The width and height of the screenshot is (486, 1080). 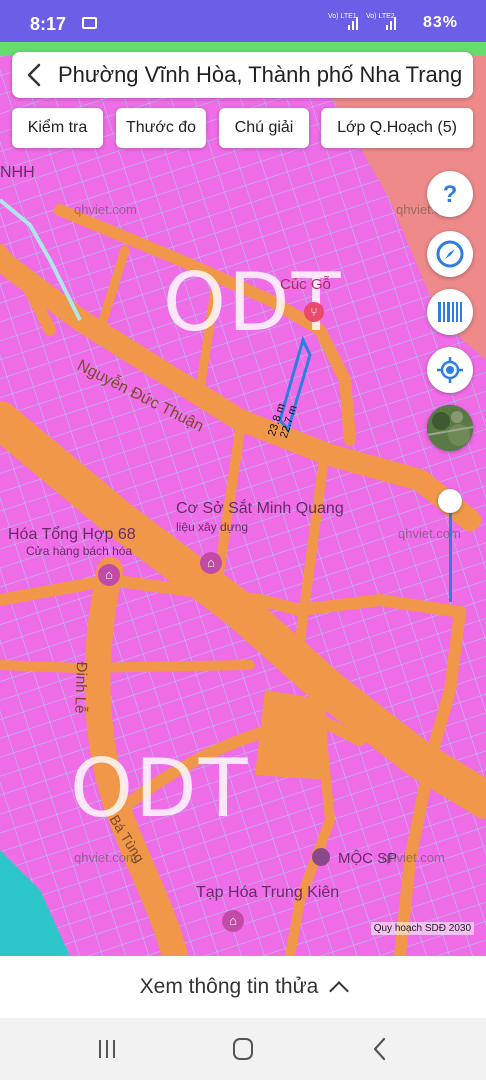 I want to click on back-arrow-icon, so click(x=34, y=75).